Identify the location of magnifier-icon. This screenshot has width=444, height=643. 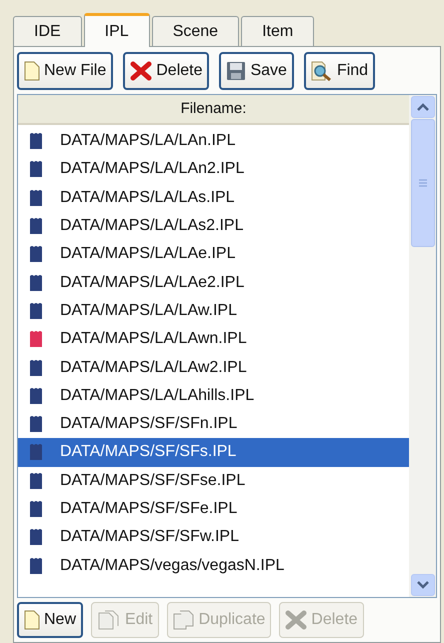
(321, 71).